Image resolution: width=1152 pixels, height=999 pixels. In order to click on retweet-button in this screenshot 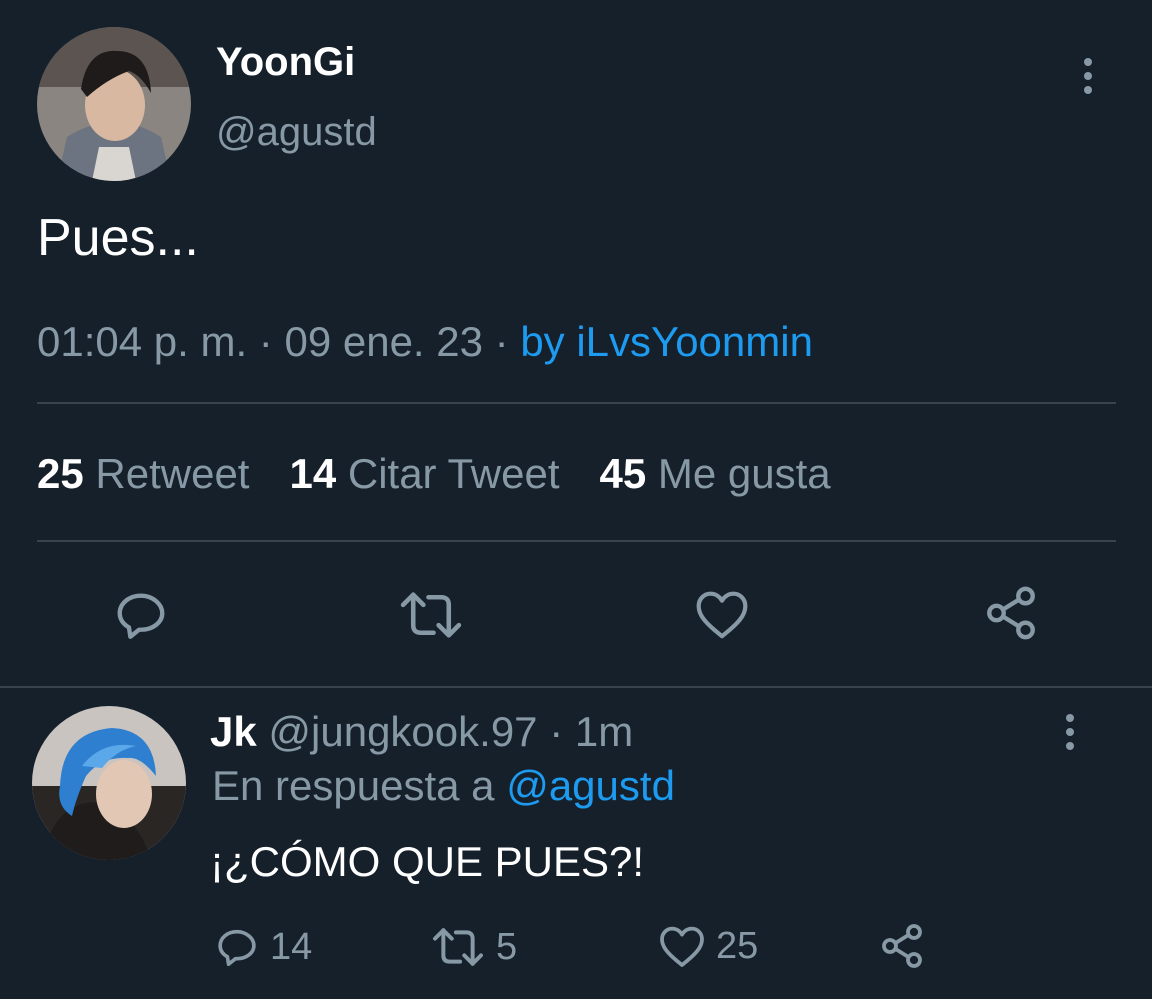, I will do `click(431, 615)`.